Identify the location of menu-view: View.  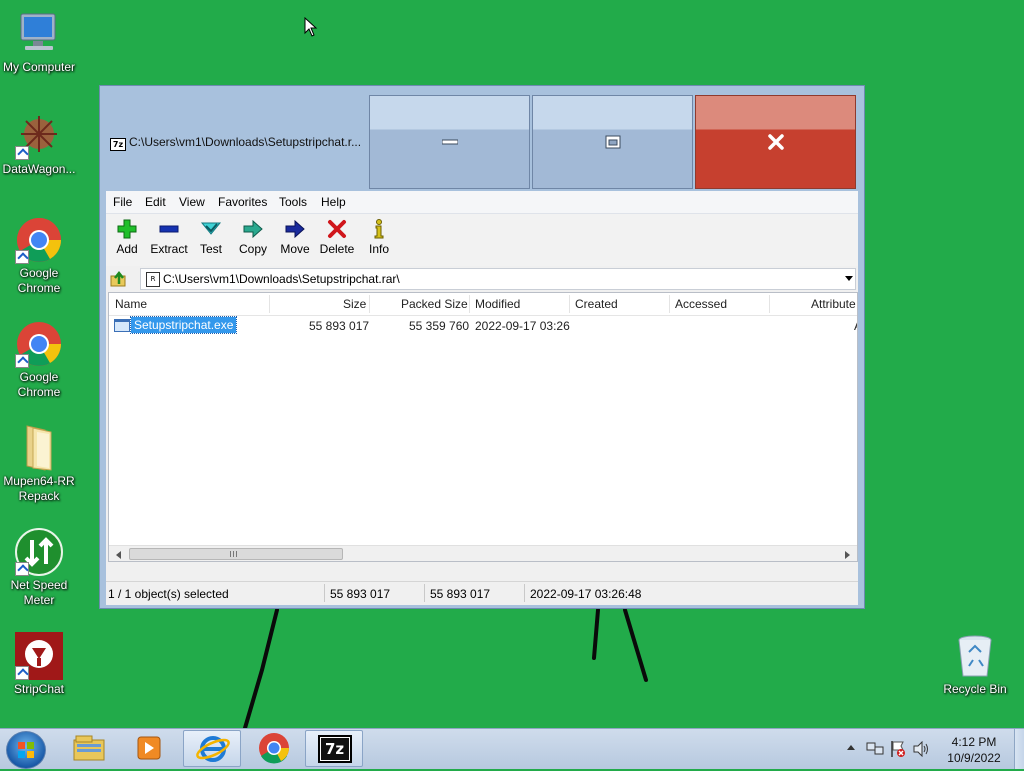
(192, 202).